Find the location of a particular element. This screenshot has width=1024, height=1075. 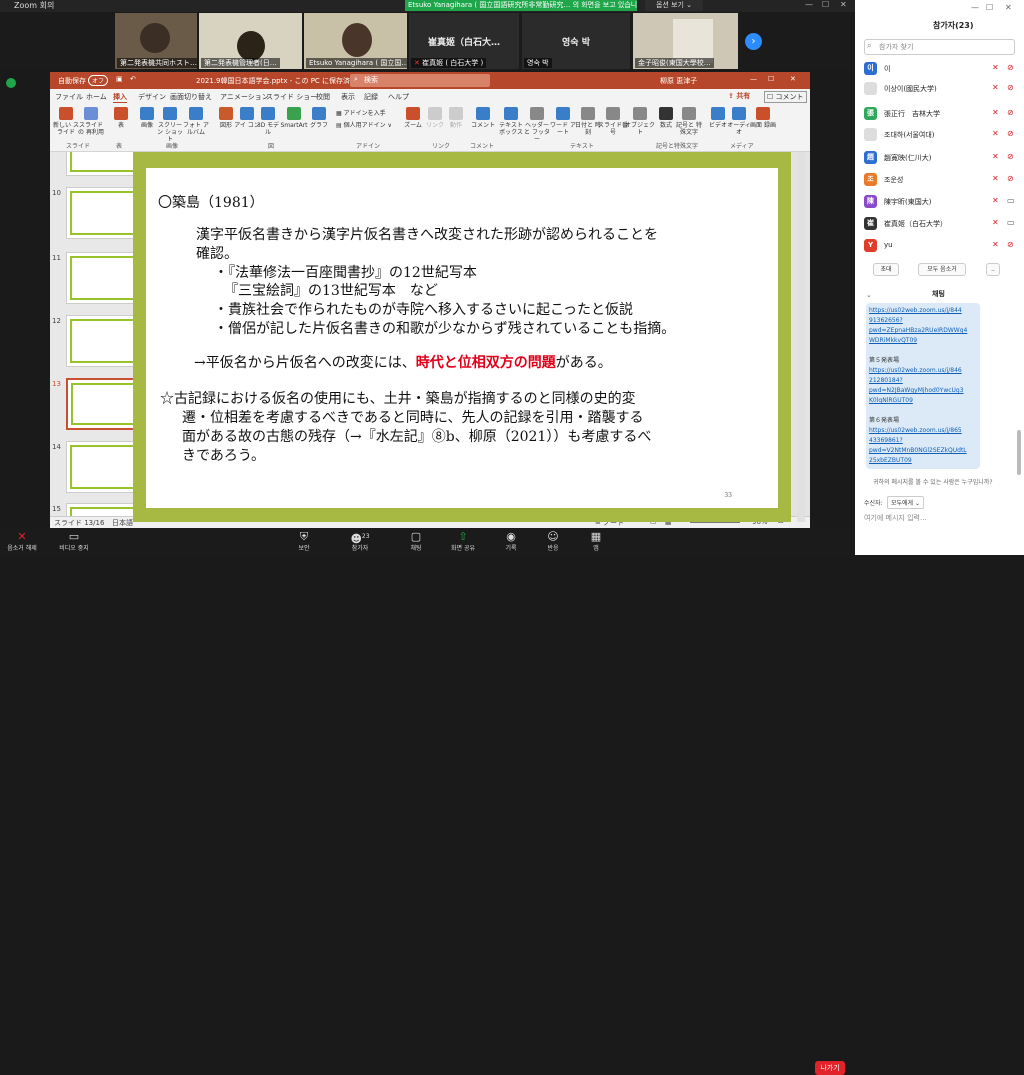

comment-button: ☐ コメント is located at coordinates (785, 97).